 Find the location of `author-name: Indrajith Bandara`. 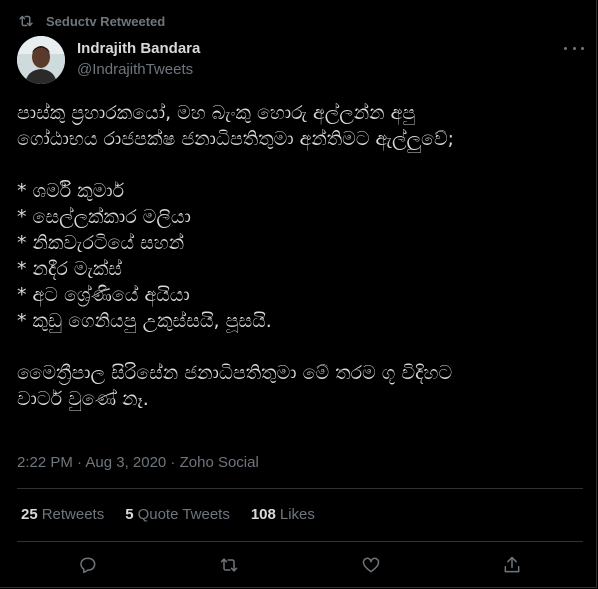

author-name: Indrajith Bandara is located at coordinates (138, 48).